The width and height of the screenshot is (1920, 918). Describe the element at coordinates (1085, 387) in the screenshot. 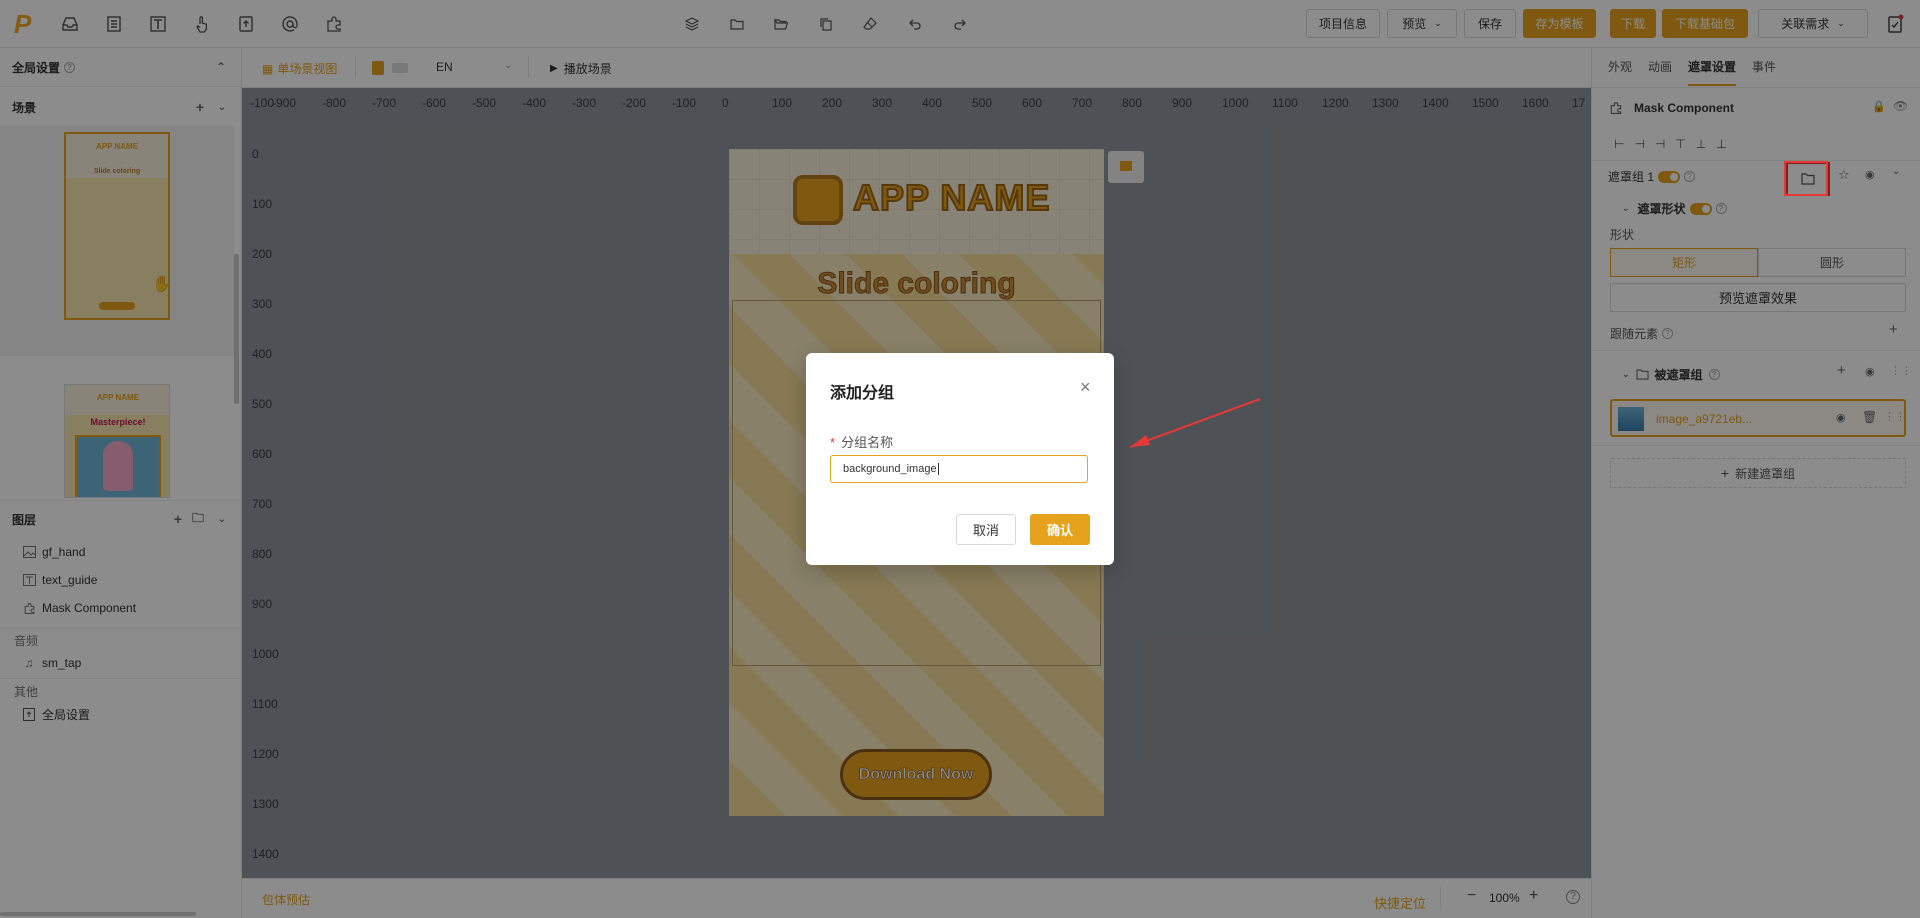

I see `close-icon: ×` at that location.